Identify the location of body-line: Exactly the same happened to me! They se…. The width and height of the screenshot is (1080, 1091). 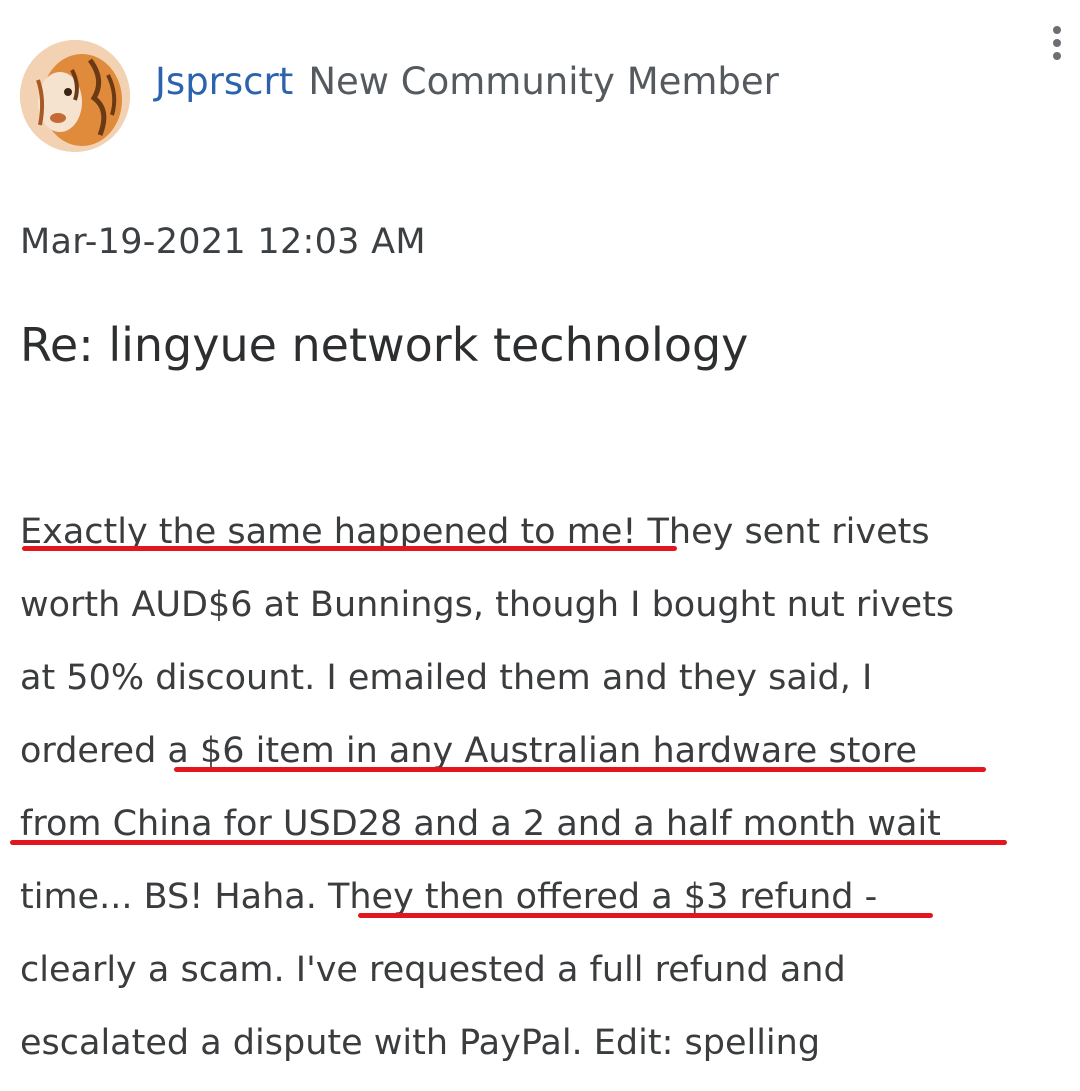
(535, 532).